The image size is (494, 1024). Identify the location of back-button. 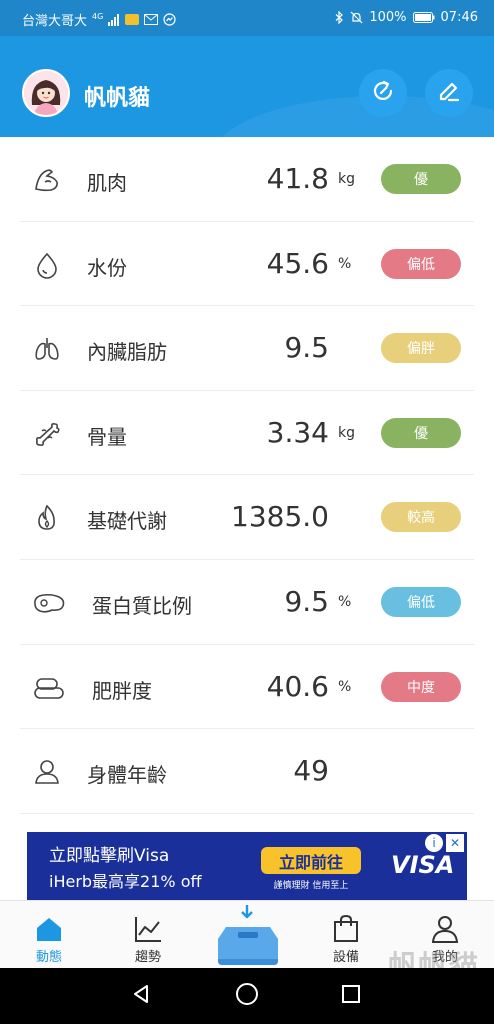
(141, 996).